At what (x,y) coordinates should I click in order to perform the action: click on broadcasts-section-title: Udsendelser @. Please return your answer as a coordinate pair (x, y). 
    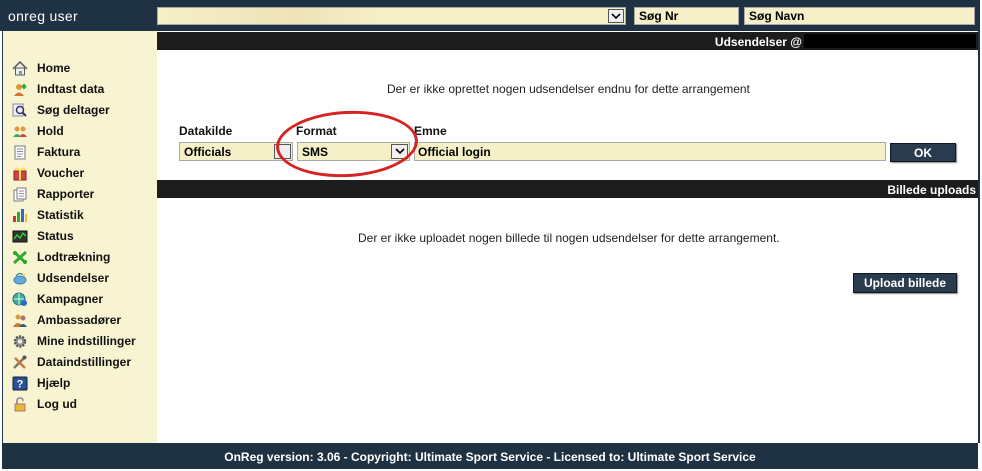
    Looking at the image, I should click on (758, 42).